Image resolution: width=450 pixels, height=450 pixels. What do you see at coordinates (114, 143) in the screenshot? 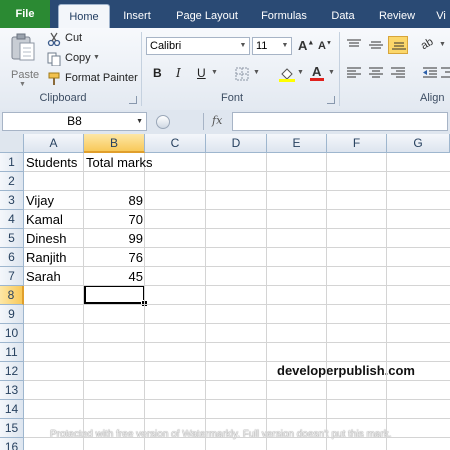
I see `column-header-b: B` at bounding box center [114, 143].